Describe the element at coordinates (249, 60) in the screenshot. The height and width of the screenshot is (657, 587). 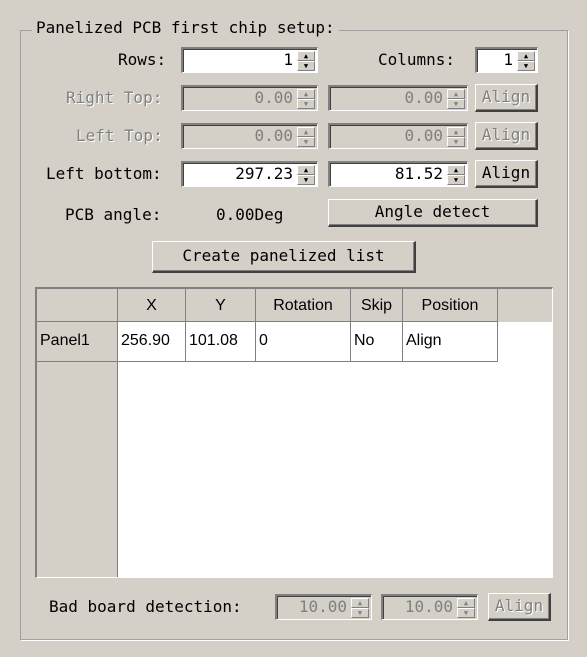
I see `rows-spinbox: 1 ▲ ▼` at that location.